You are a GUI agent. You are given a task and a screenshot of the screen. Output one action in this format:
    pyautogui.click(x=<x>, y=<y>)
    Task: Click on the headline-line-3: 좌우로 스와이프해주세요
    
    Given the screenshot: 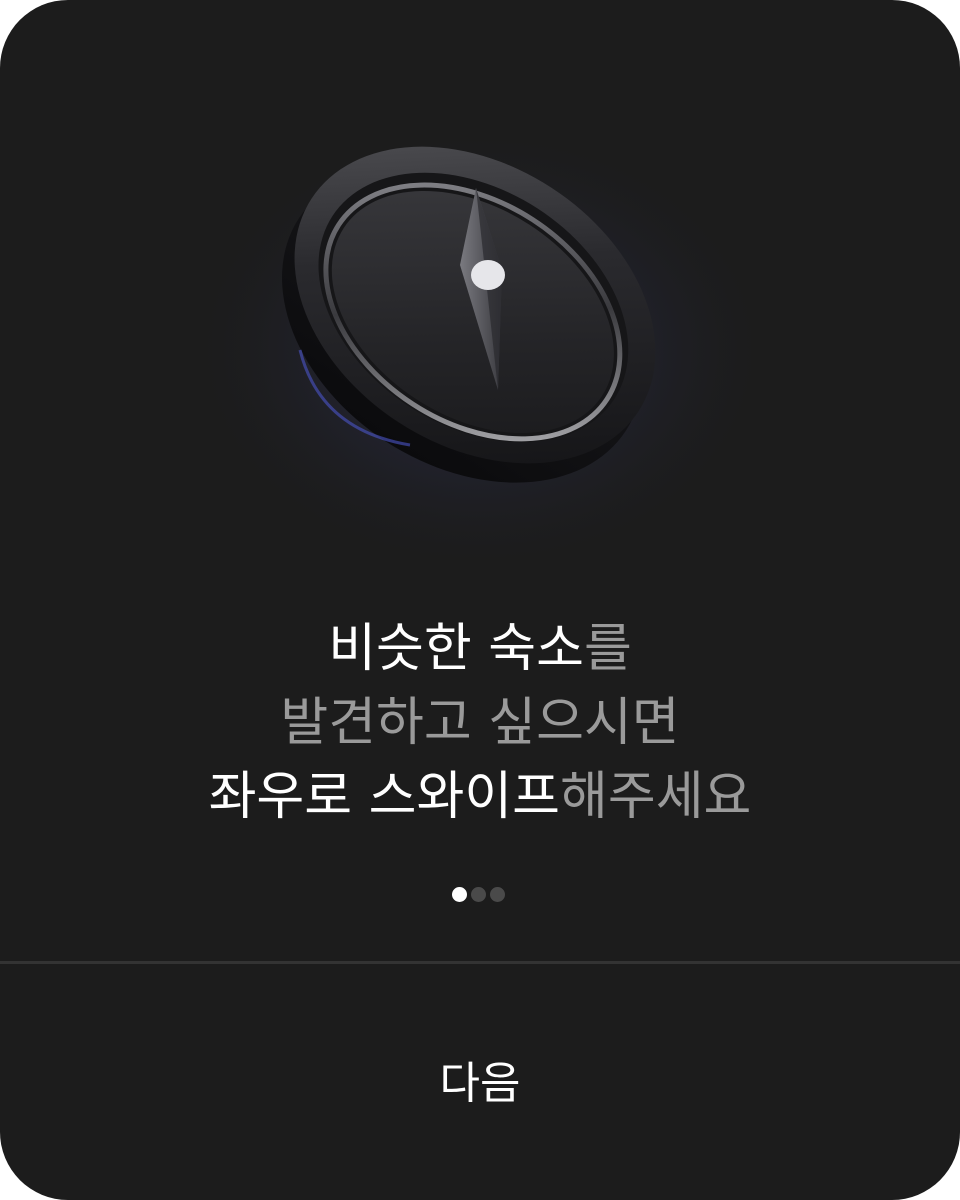 What is the action you would take?
    pyautogui.click(x=480, y=797)
    